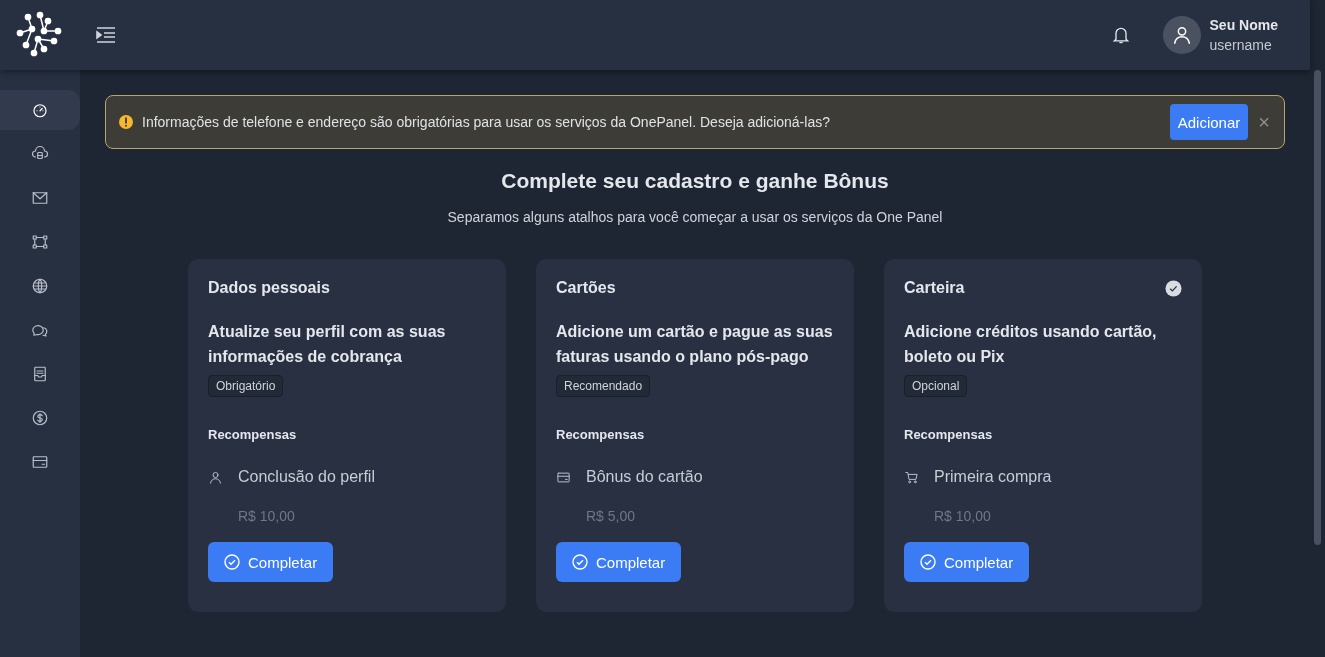  Describe the element at coordinates (1241, 45) in the screenshot. I see `username: username` at that location.